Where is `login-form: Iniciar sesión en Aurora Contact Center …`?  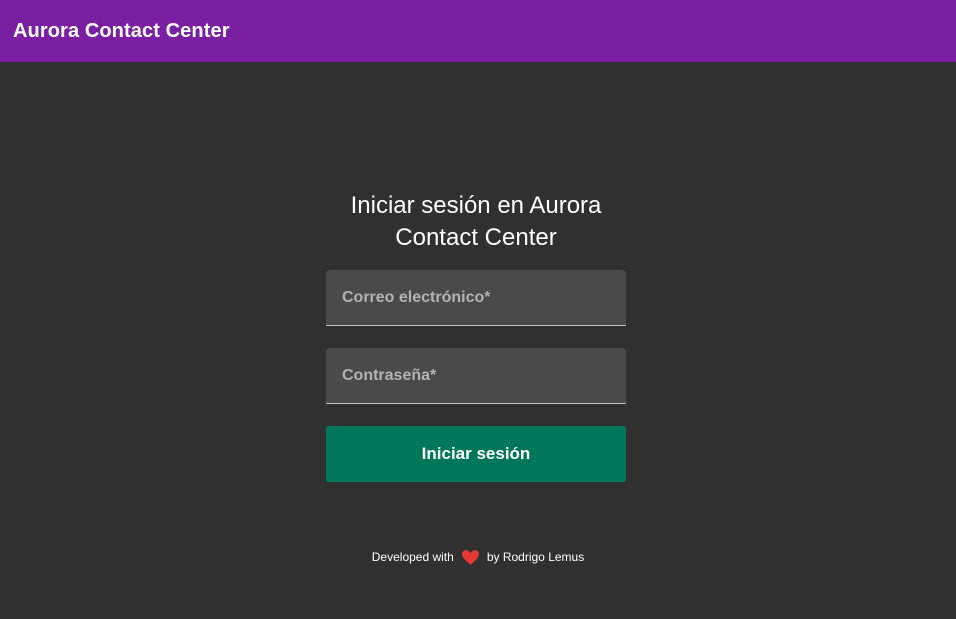 login-form: Iniciar sesión en Aurora Contact Center … is located at coordinates (476, 336).